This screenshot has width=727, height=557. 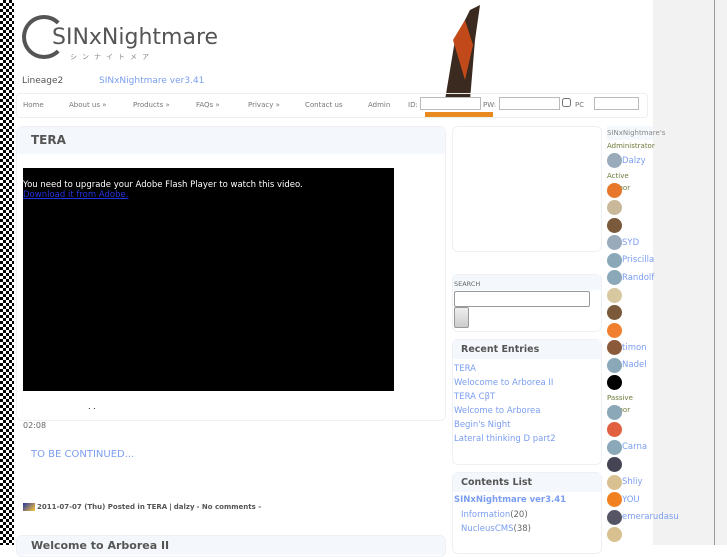 I want to click on nav-privacy: Privacy », so click(x=264, y=105).